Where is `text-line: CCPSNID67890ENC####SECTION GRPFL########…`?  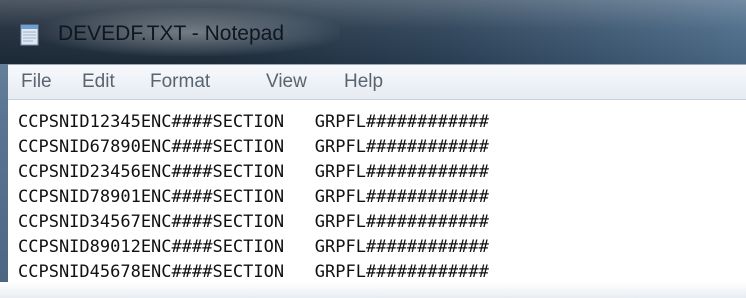
text-line: CCPSNID67890ENC####SECTION GRPFL########… is located at coordinates (253, 147).